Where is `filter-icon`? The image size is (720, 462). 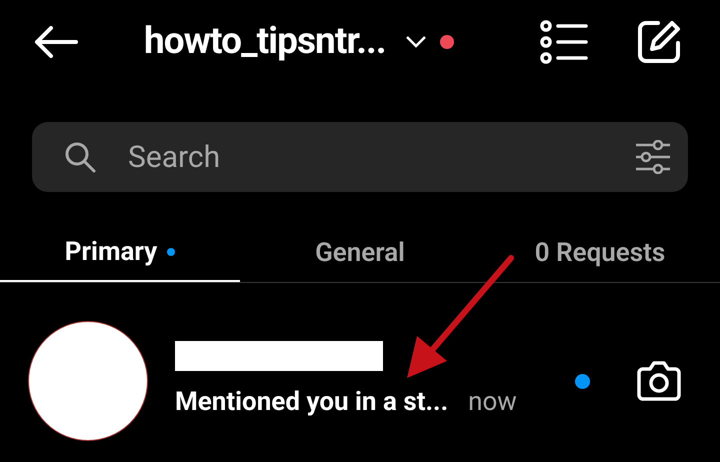 filter-icon is located at coordinates (652, 157).